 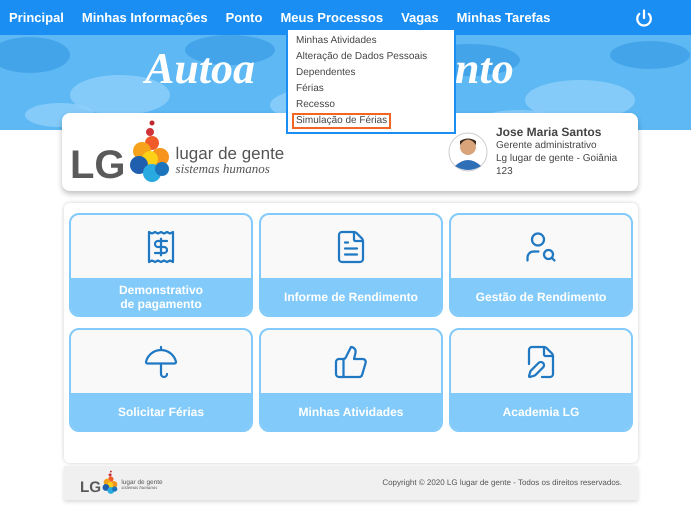 I want to click on banner-title: Autoa, so click(x=200, y=69).